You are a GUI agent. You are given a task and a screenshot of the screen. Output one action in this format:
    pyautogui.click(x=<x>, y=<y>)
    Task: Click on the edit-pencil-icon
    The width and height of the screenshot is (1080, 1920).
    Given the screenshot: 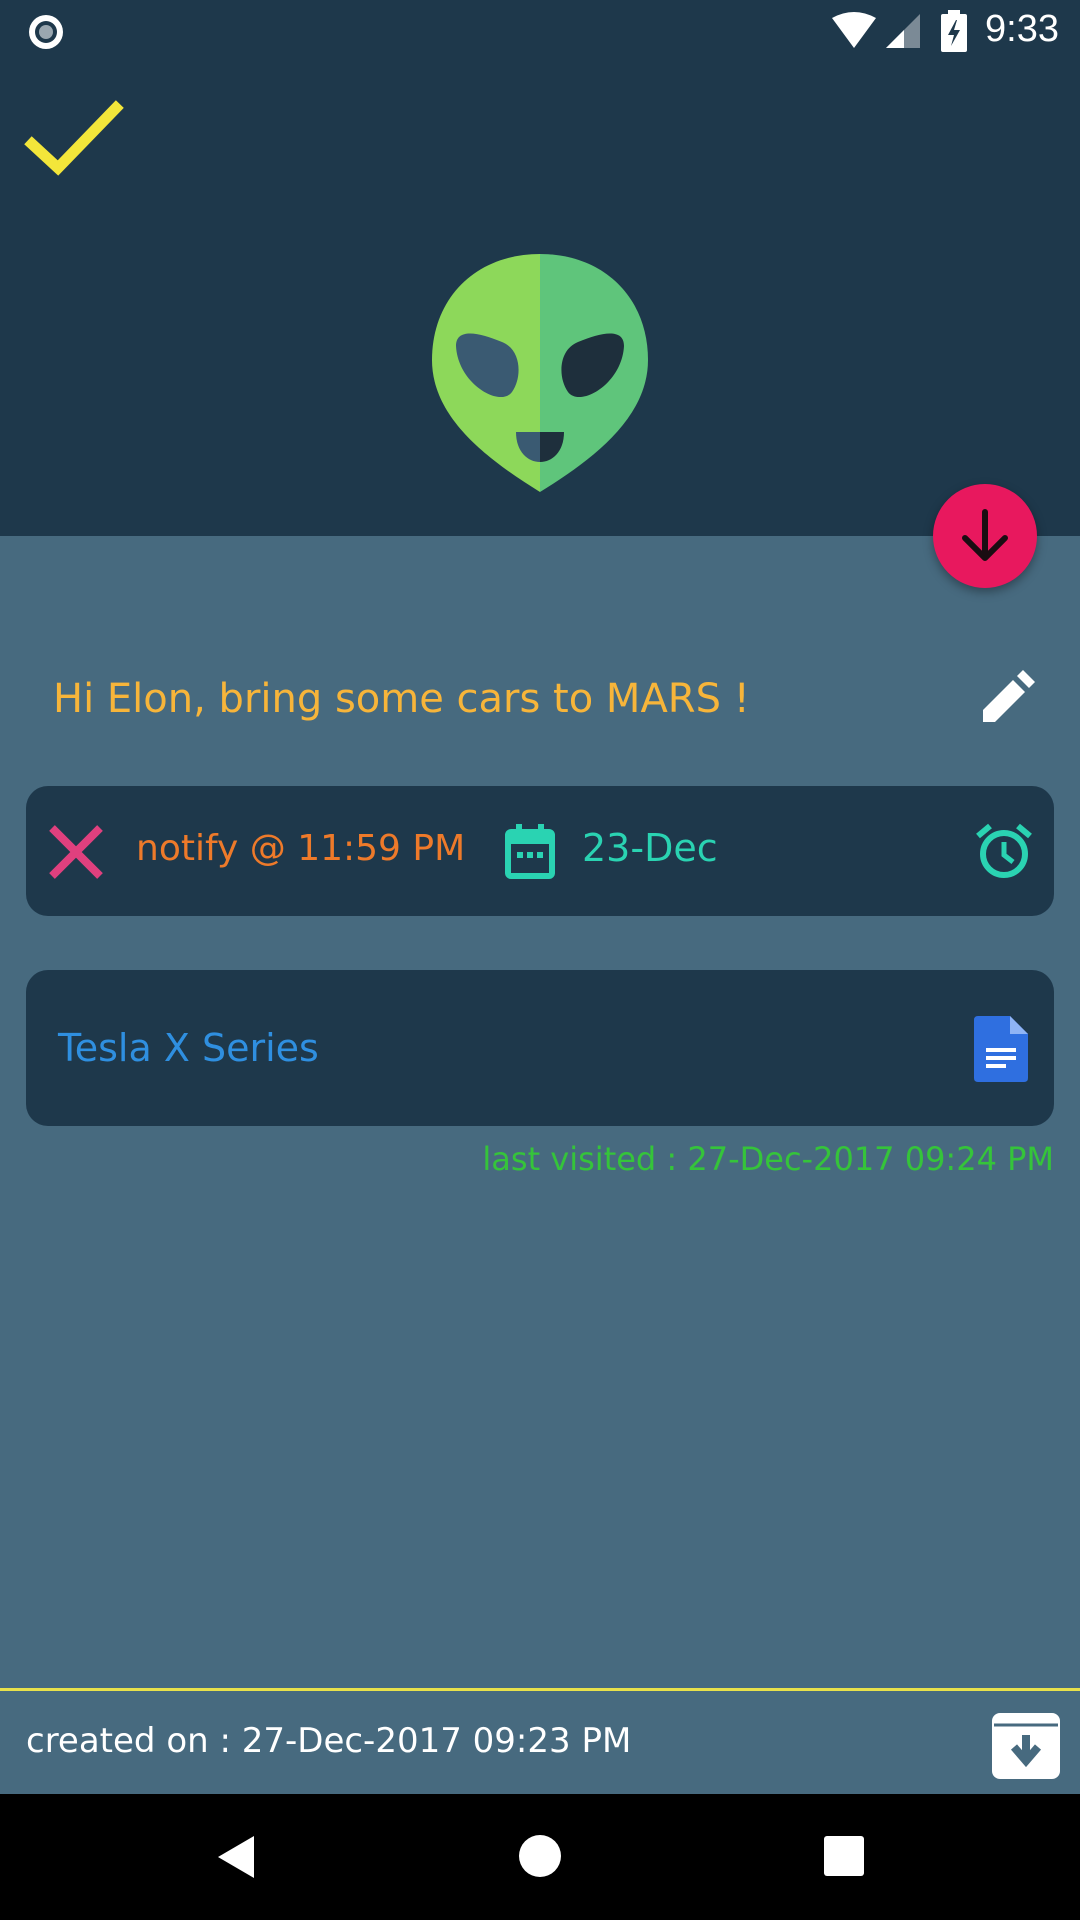 What is the action you would take?
    pyautogui.click(x=1005, y=700)
    